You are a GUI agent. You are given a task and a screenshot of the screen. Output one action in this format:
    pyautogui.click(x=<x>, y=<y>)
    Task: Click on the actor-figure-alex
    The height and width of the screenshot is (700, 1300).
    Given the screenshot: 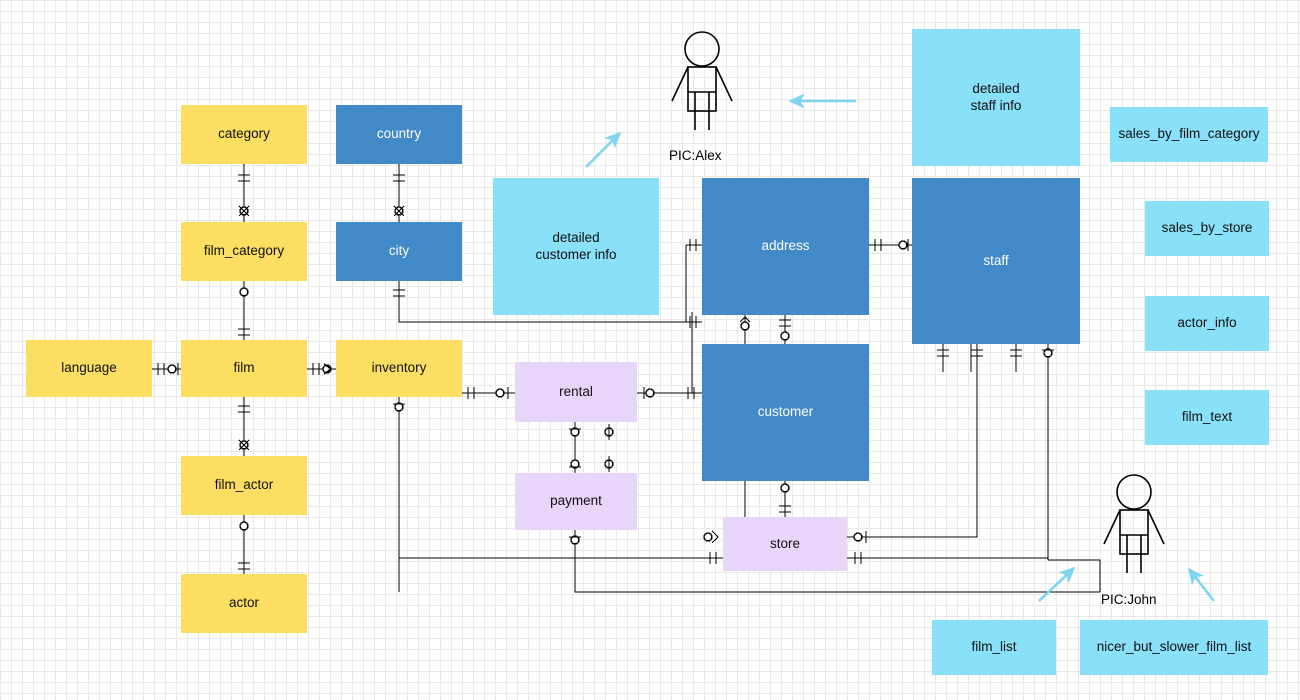 What is the action you would take?
    pyautogui.click(x=702, y=85)
    